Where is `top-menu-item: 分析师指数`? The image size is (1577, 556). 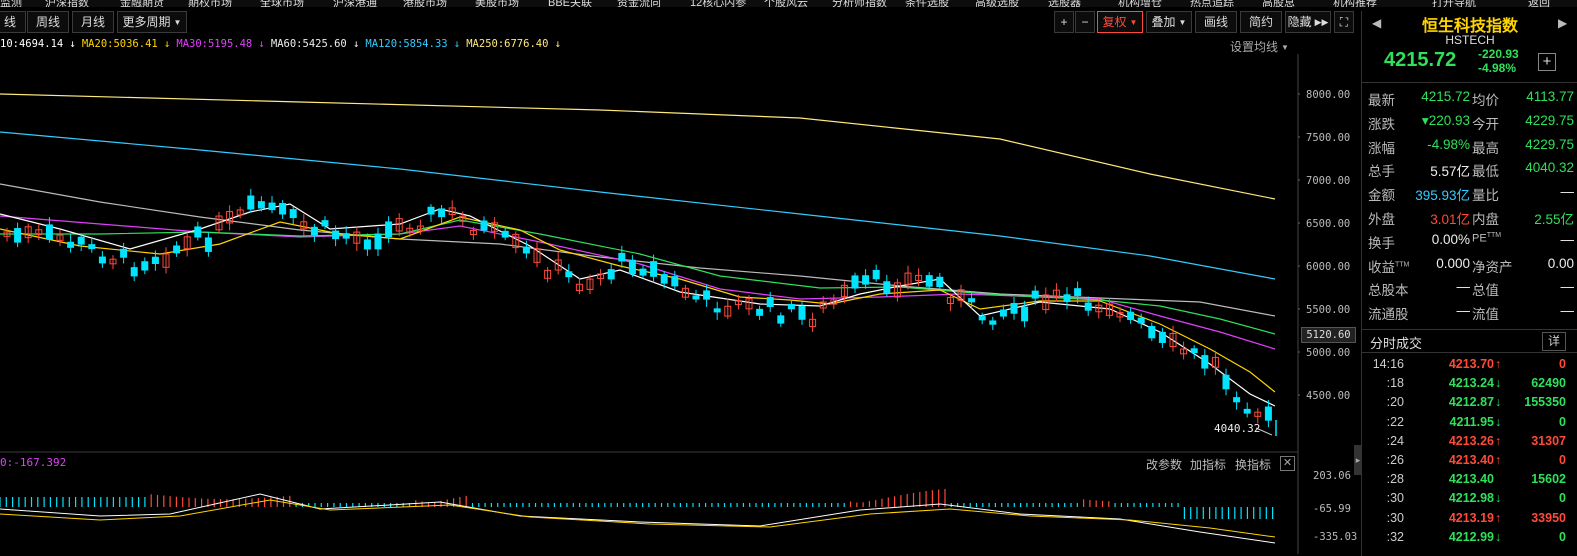
top-menu-item: 分析师指数 is located at coordinates (859, 3).